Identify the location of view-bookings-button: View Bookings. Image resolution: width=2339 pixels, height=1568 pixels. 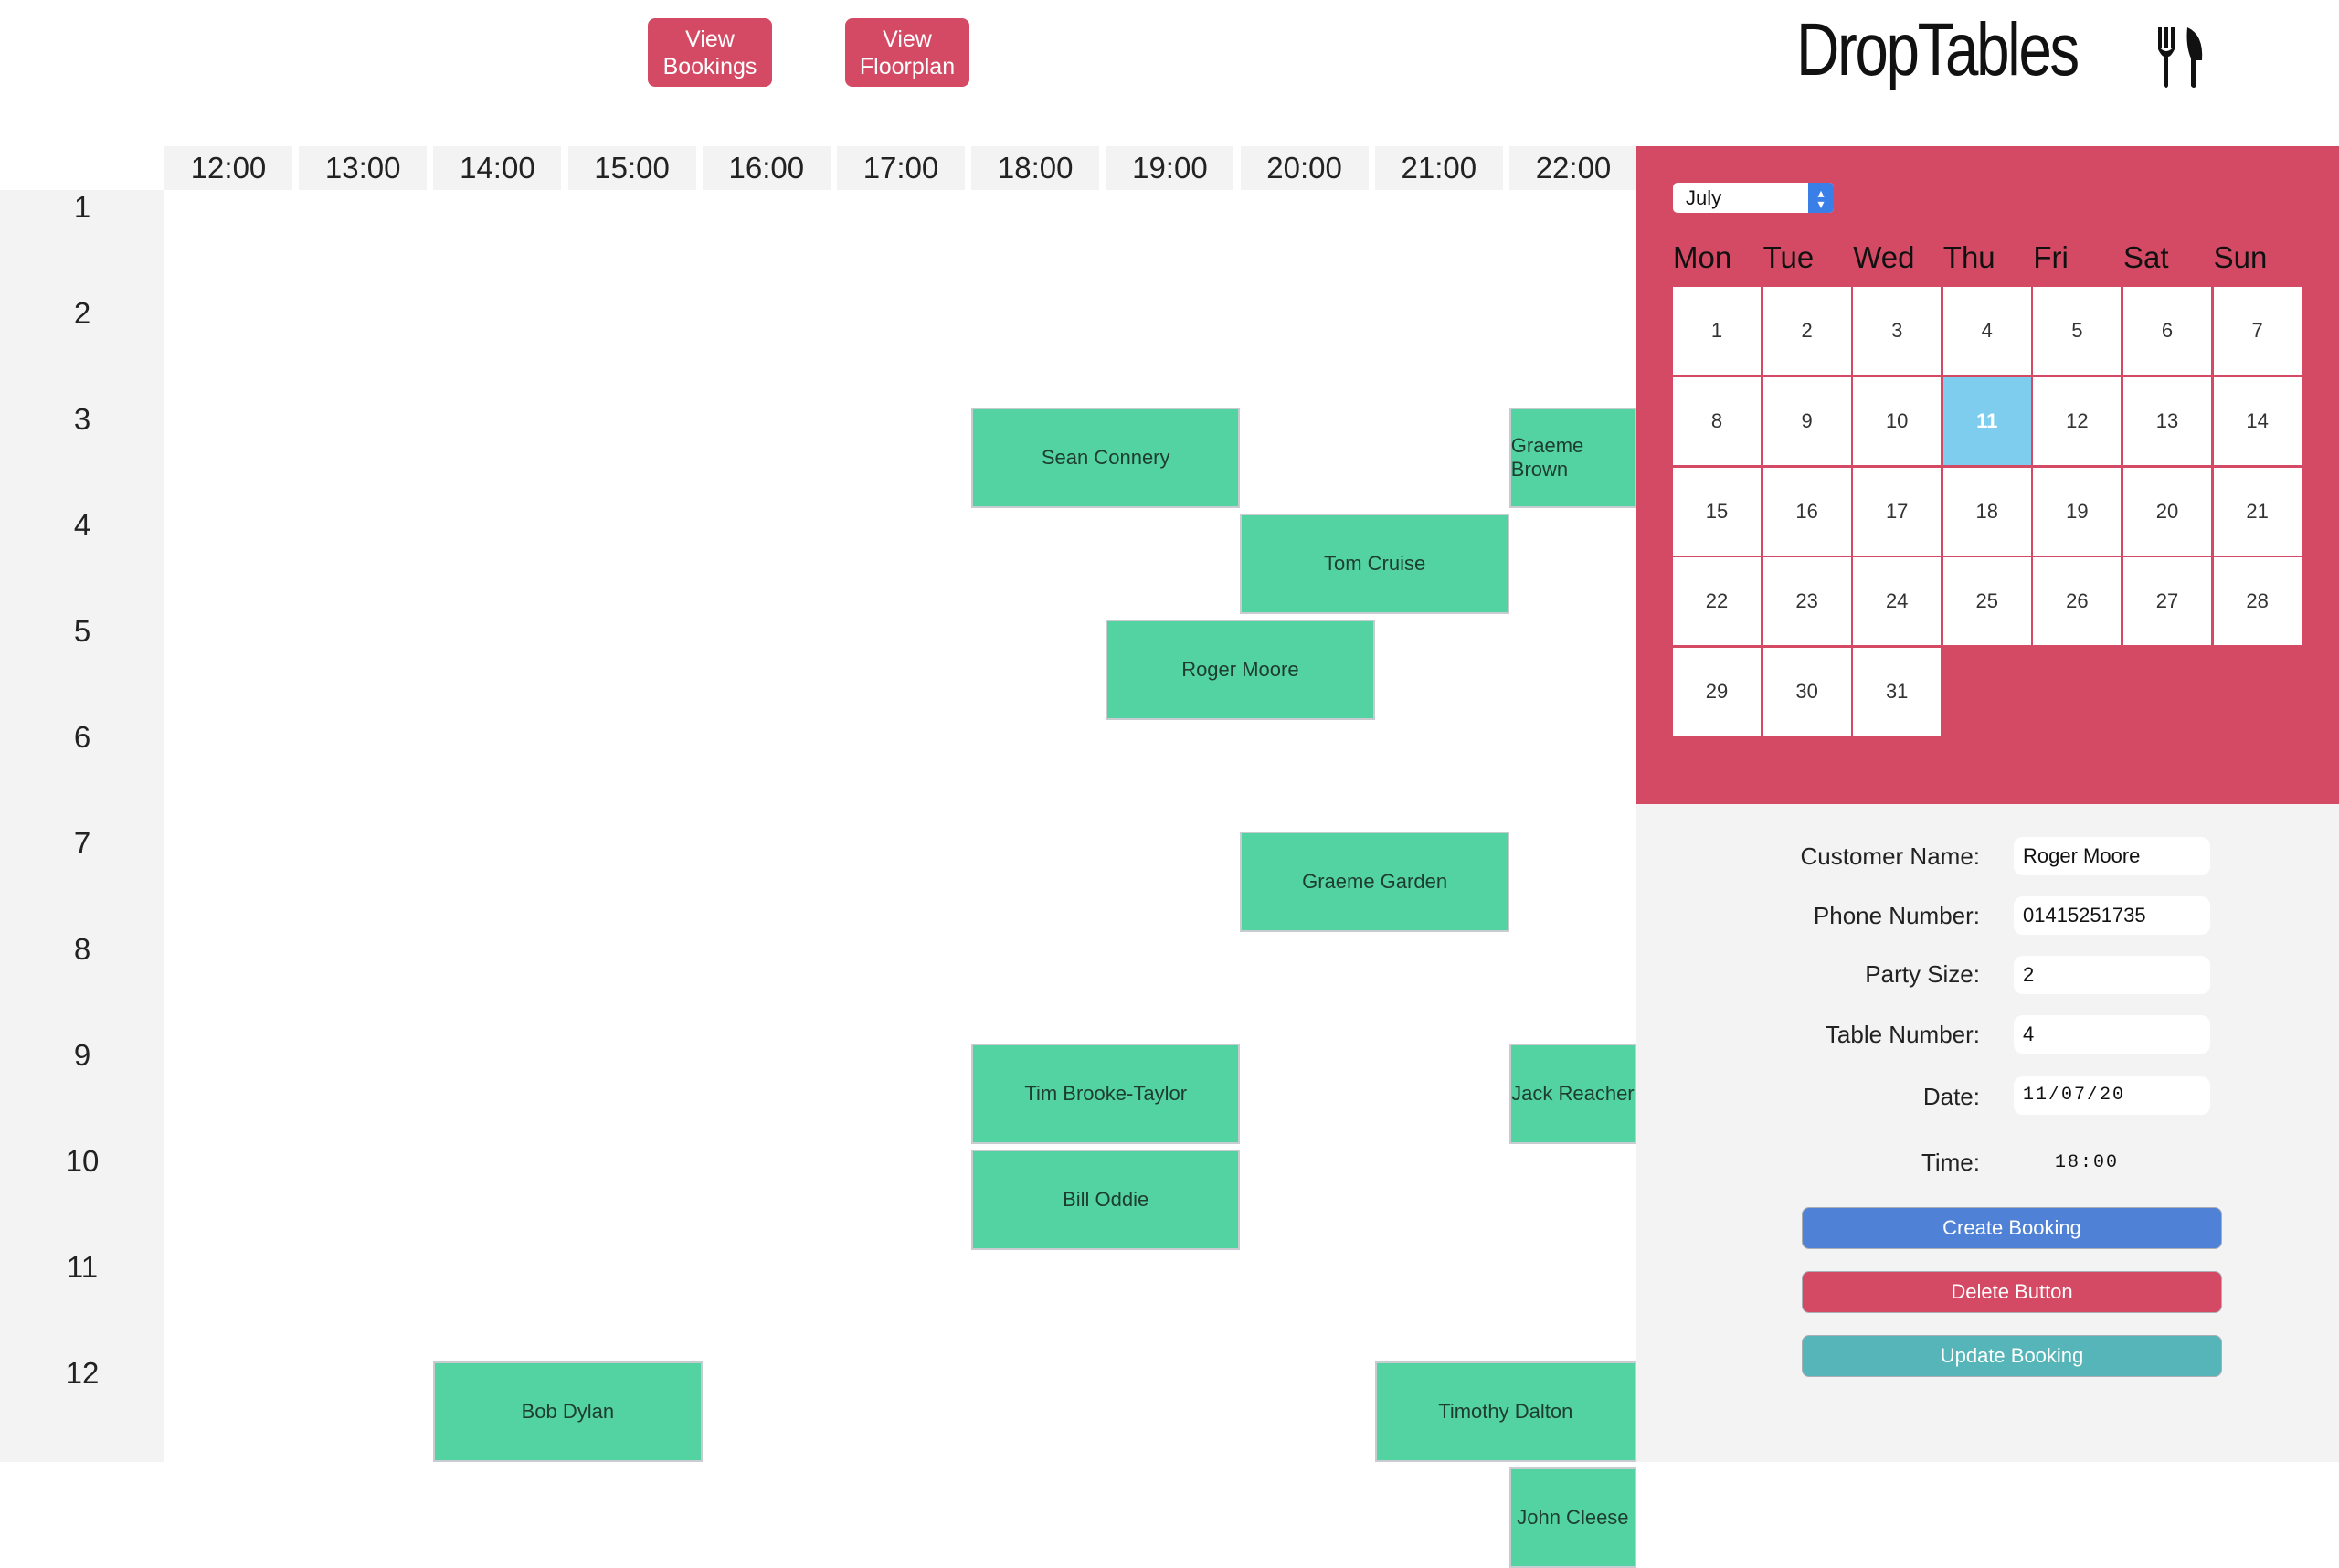
(710, 53).